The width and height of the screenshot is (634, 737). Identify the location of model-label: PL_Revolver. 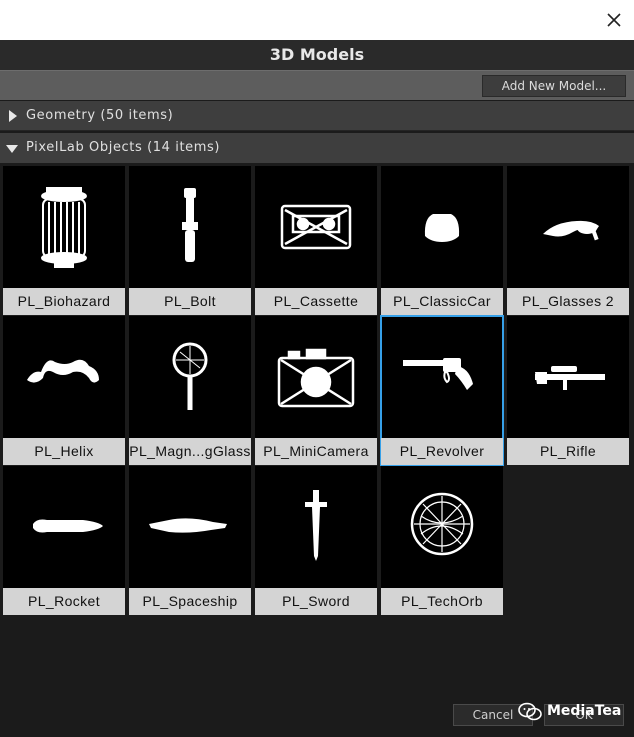
(442, 451).